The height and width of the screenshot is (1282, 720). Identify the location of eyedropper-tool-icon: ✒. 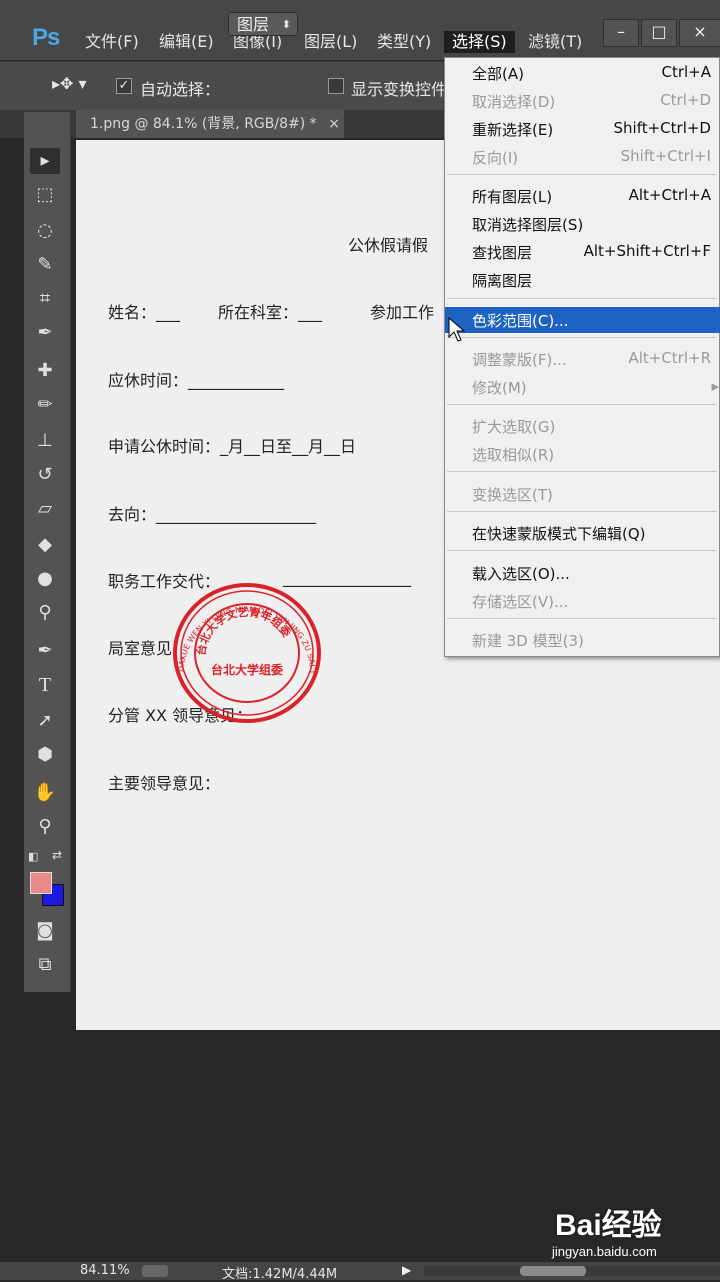
(45, 333).